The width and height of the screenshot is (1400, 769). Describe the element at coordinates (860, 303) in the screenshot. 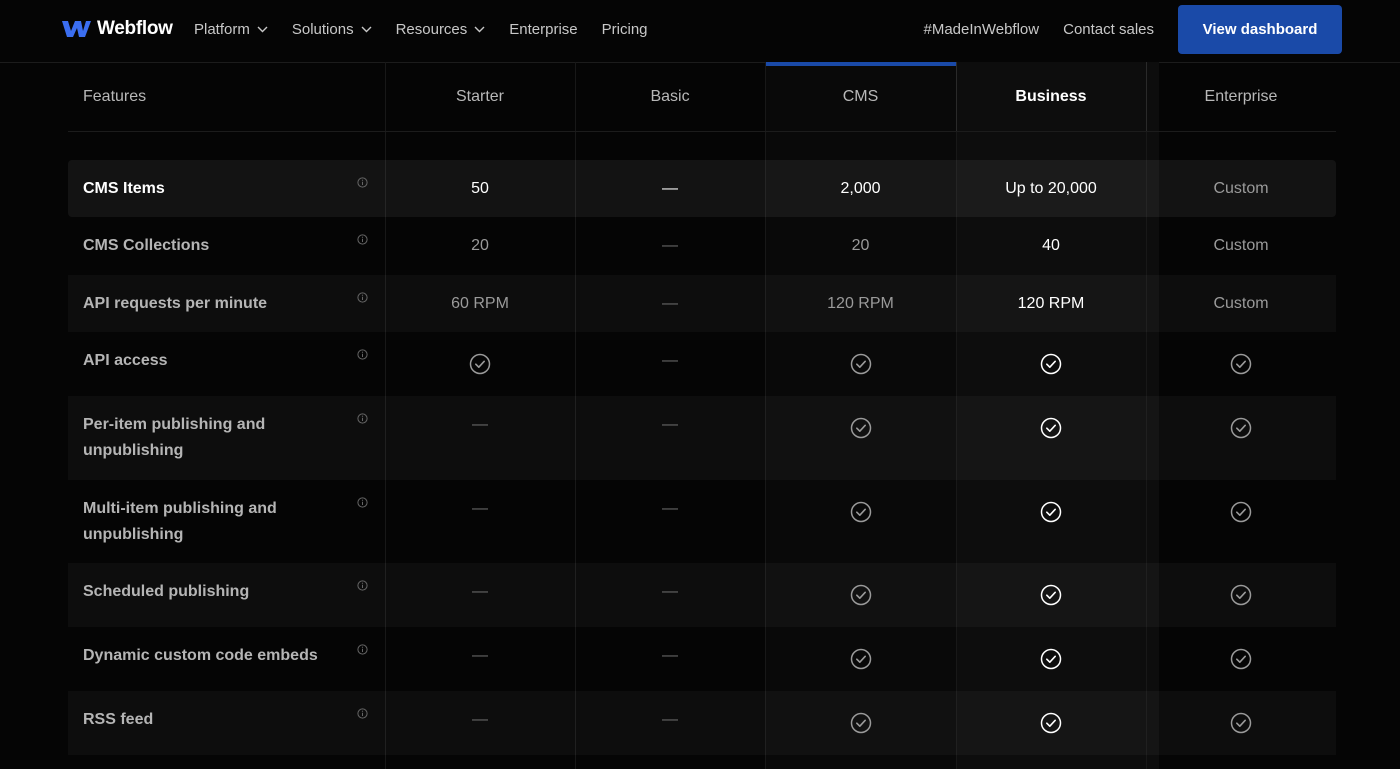

I see `cell-text: 120 RPM` at that location.